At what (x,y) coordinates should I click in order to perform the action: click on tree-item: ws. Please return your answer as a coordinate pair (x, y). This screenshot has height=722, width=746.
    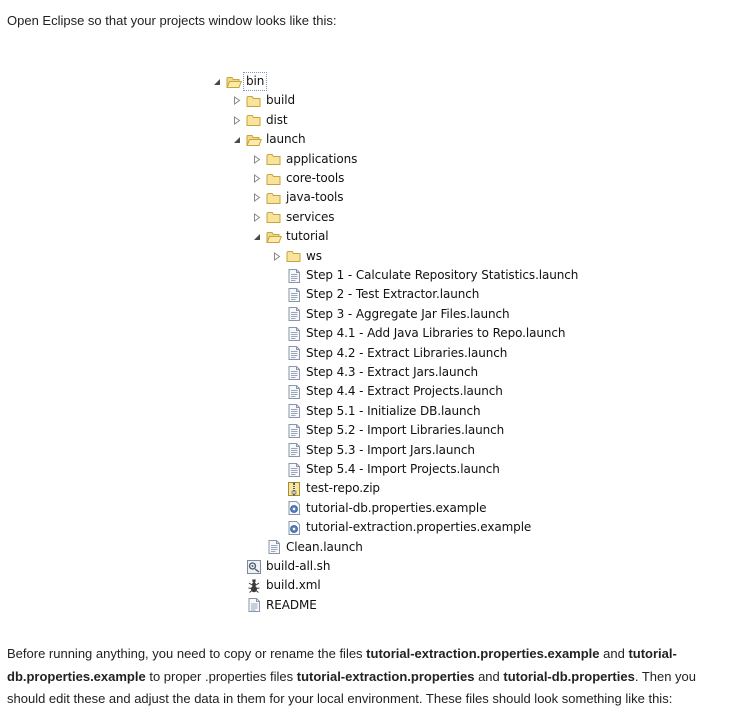
    Looking at the image, I should click on (295, 256).